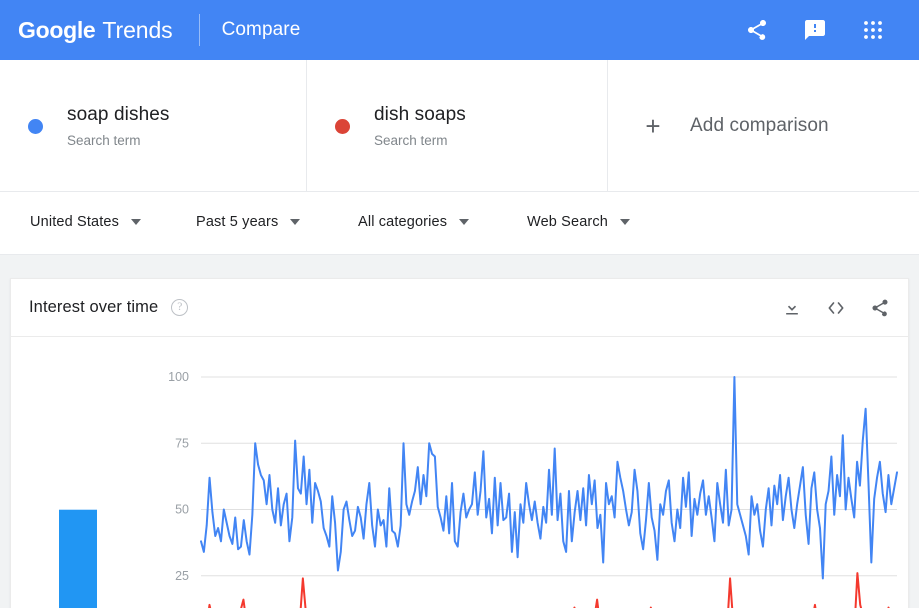  Describe the element at coordinates (118, 114) in the screenshot. I see `comparison-term-1: soap dishes` at that location.